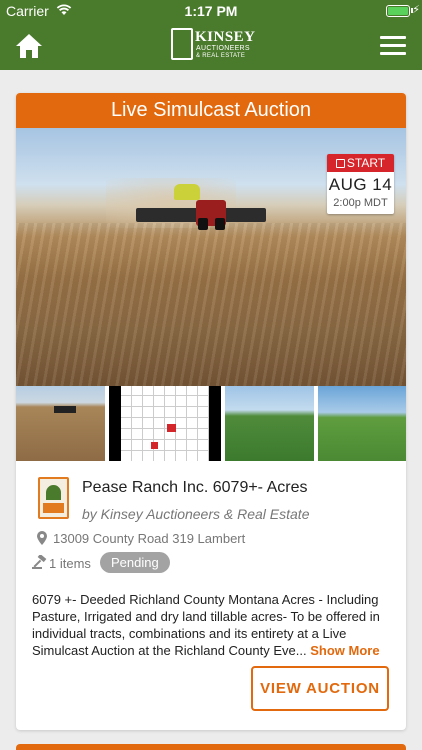  Describe the element at coordinates (225, 37) in the screenshot. I see `logo-name: KINSEY` at that location.